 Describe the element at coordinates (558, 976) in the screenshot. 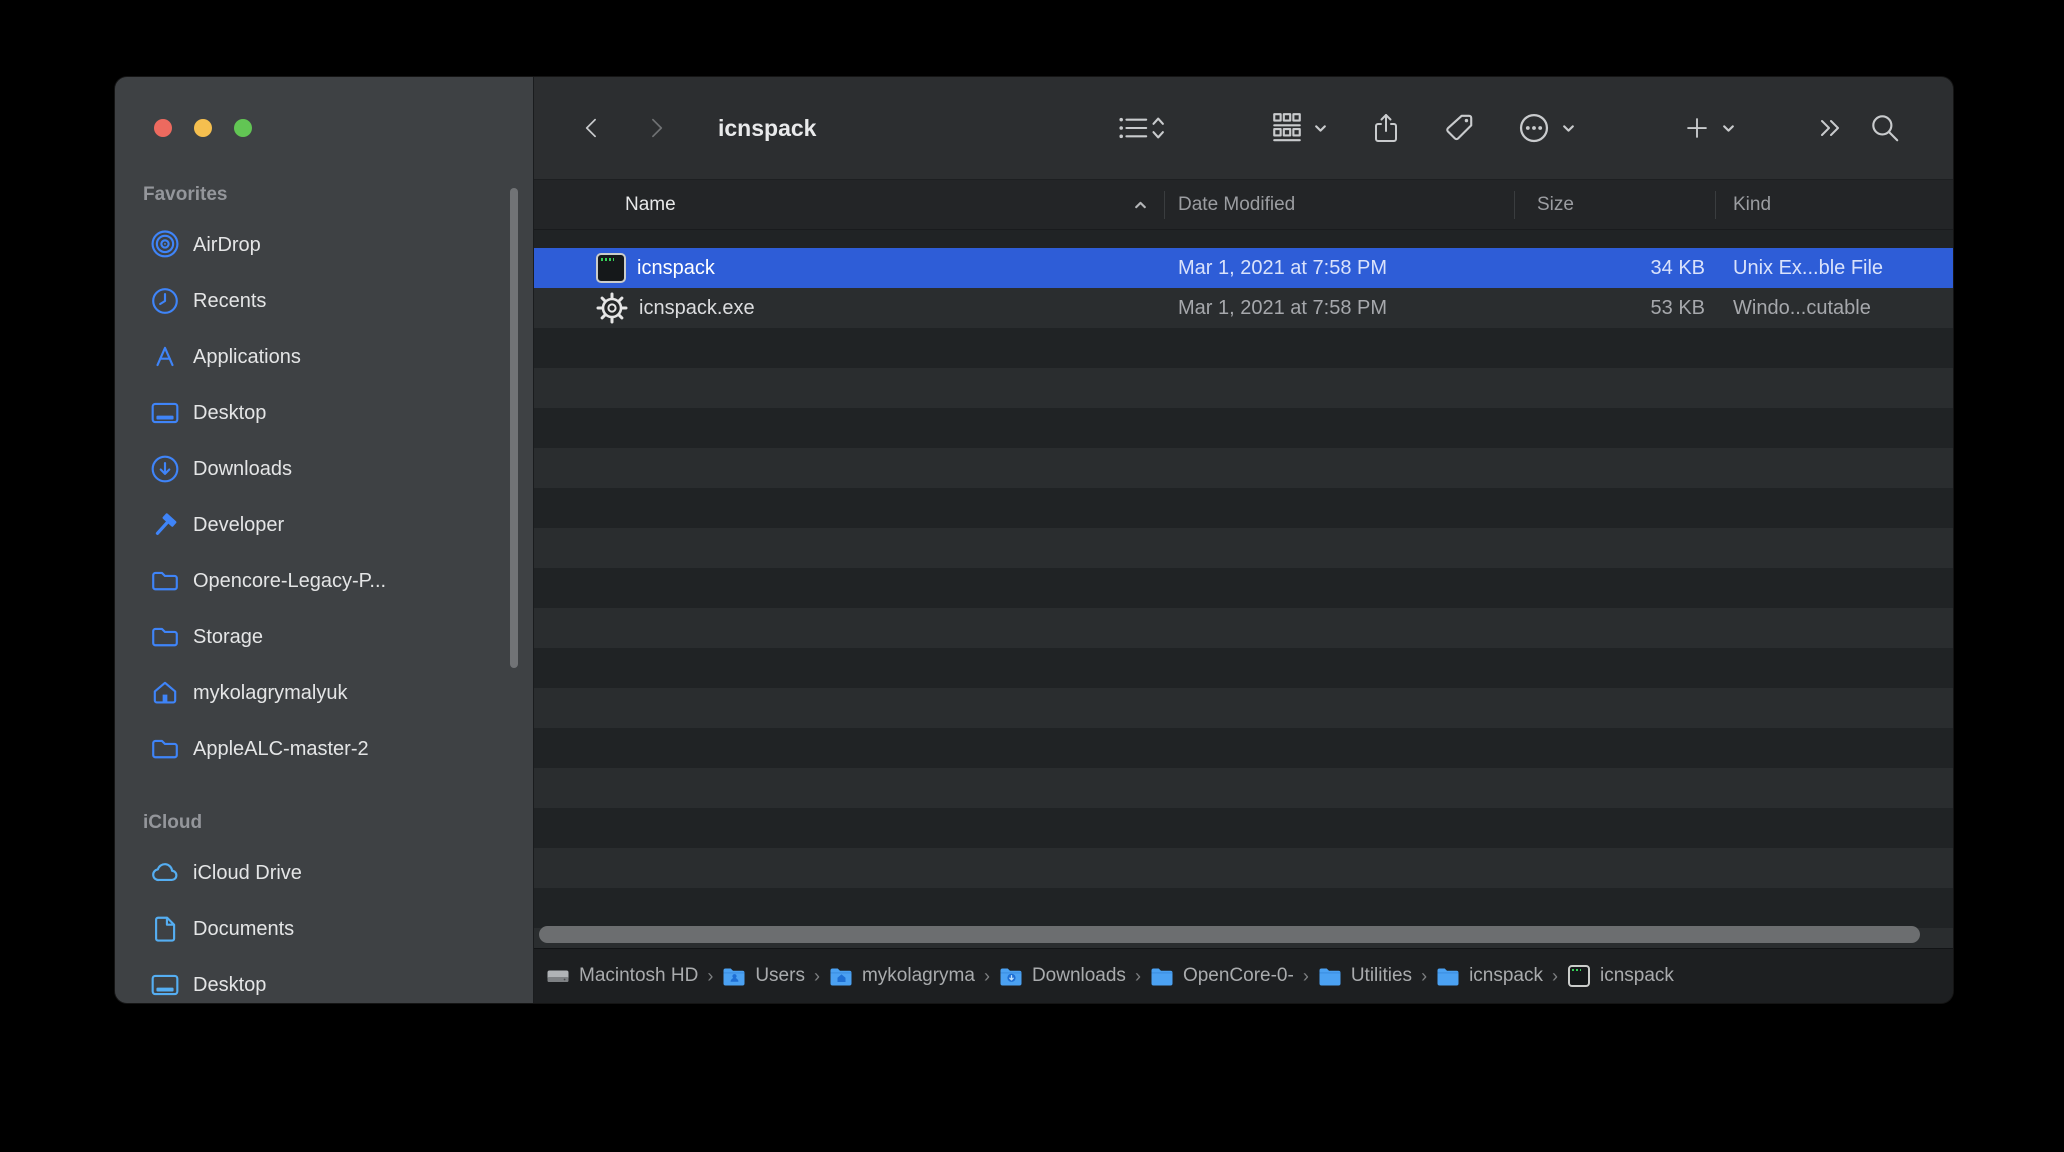

I see `harddrive-icon` at that location.